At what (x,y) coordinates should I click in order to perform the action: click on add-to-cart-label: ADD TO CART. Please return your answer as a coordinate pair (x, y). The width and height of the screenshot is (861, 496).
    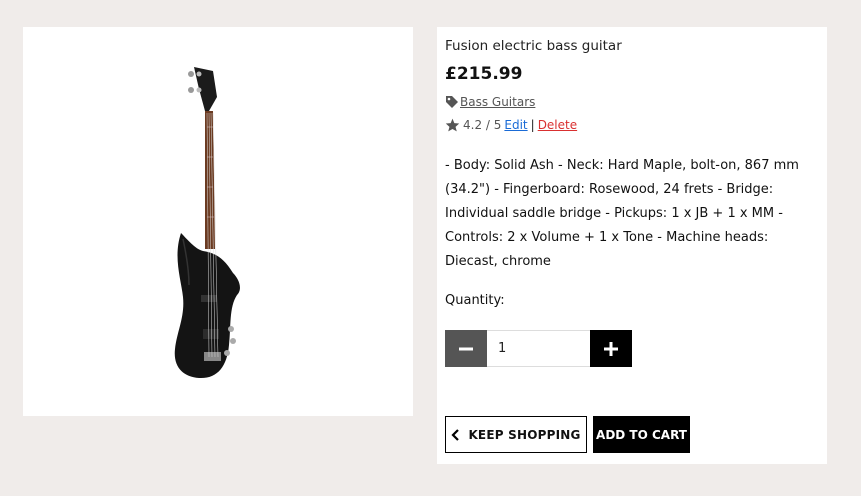
    Looking at the image, I should click on (641, 434).